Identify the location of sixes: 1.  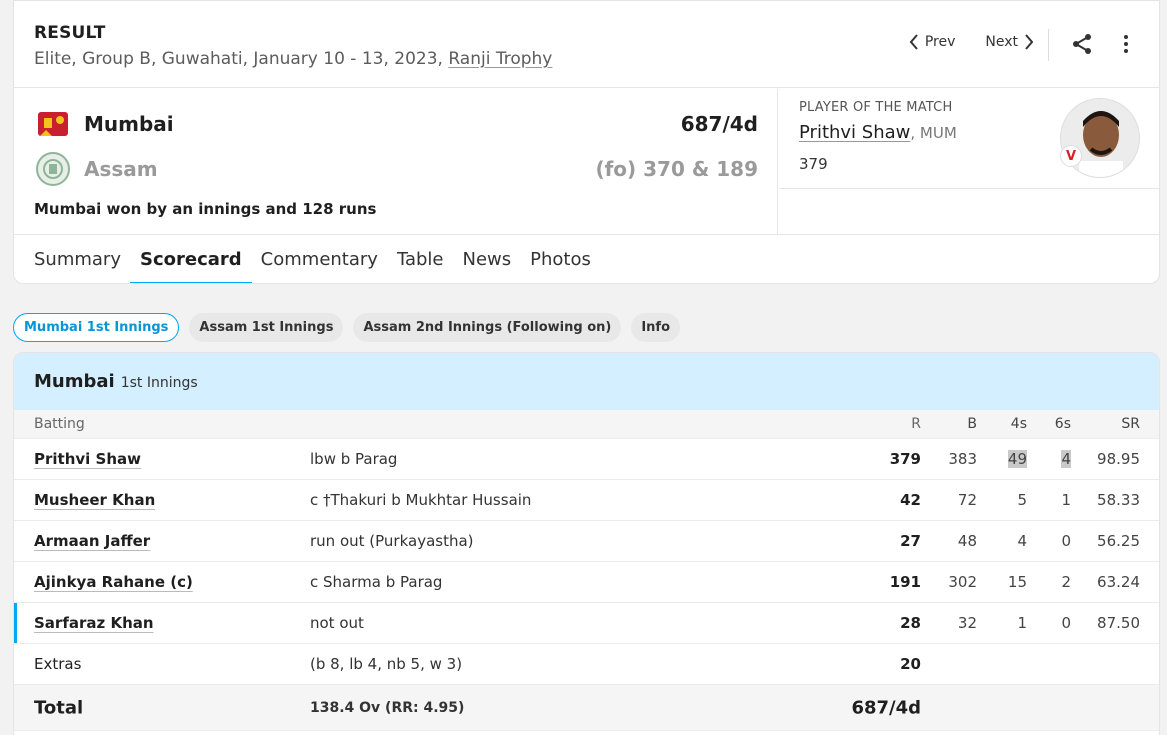
(1066, 500).